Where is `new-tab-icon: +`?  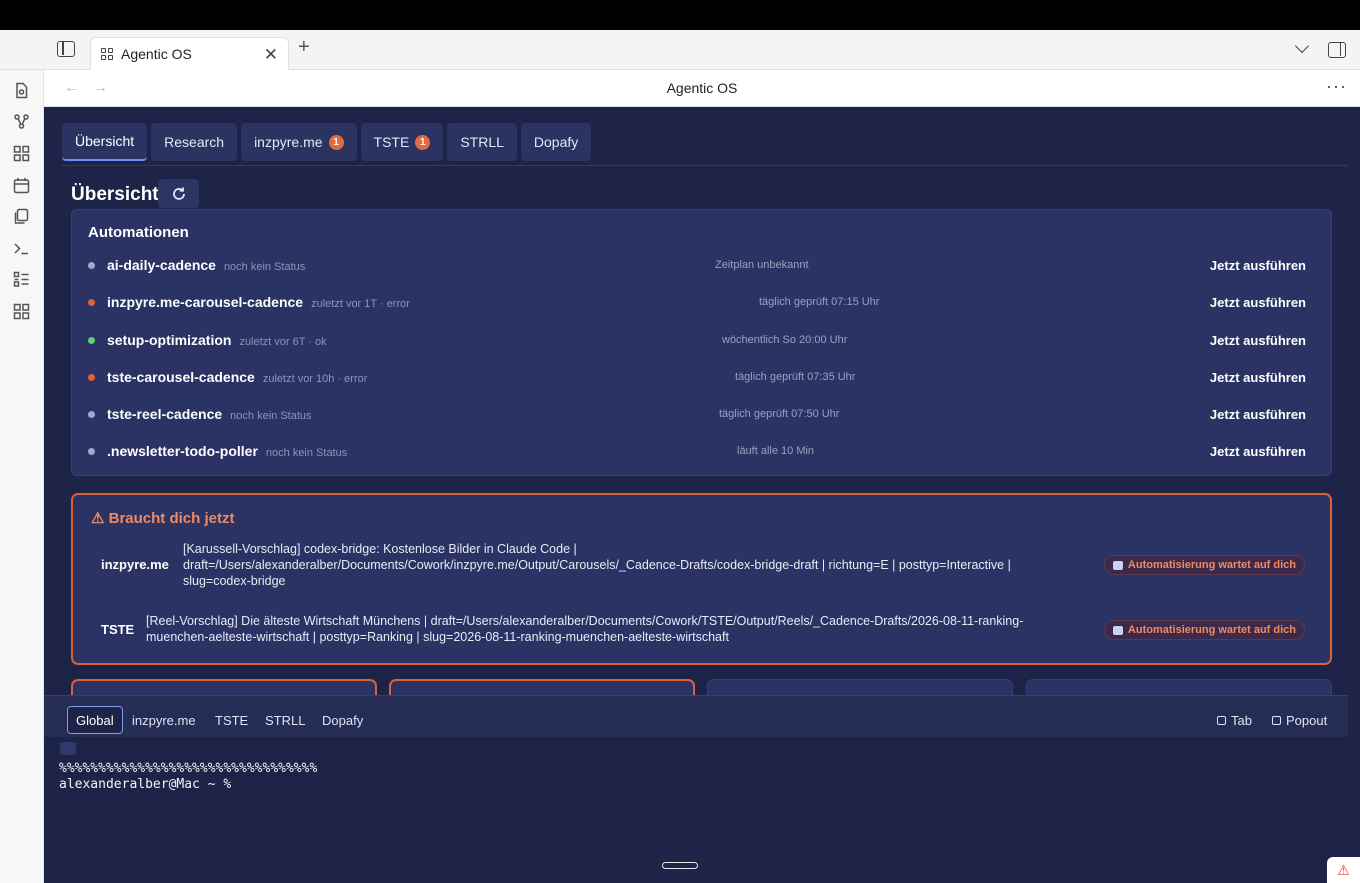
new-tab-icon: + is located at coordinates (304, 47).